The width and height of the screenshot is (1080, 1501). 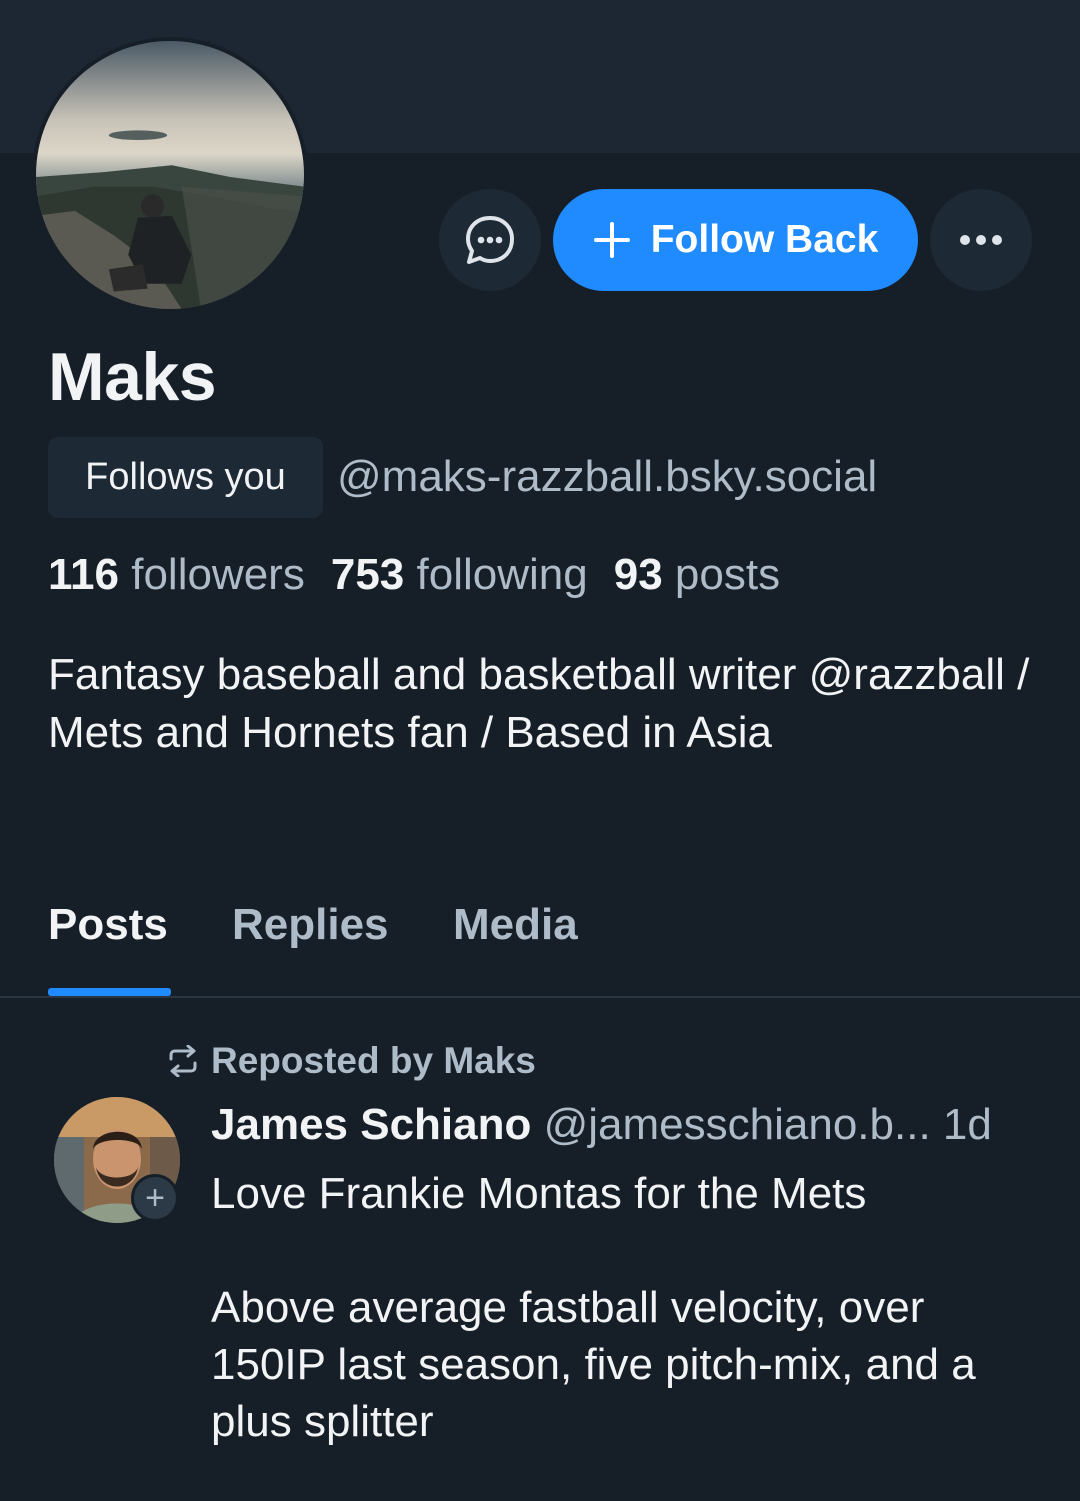 I want to click on following-stat: 753 following, so click(x=459, y=575).